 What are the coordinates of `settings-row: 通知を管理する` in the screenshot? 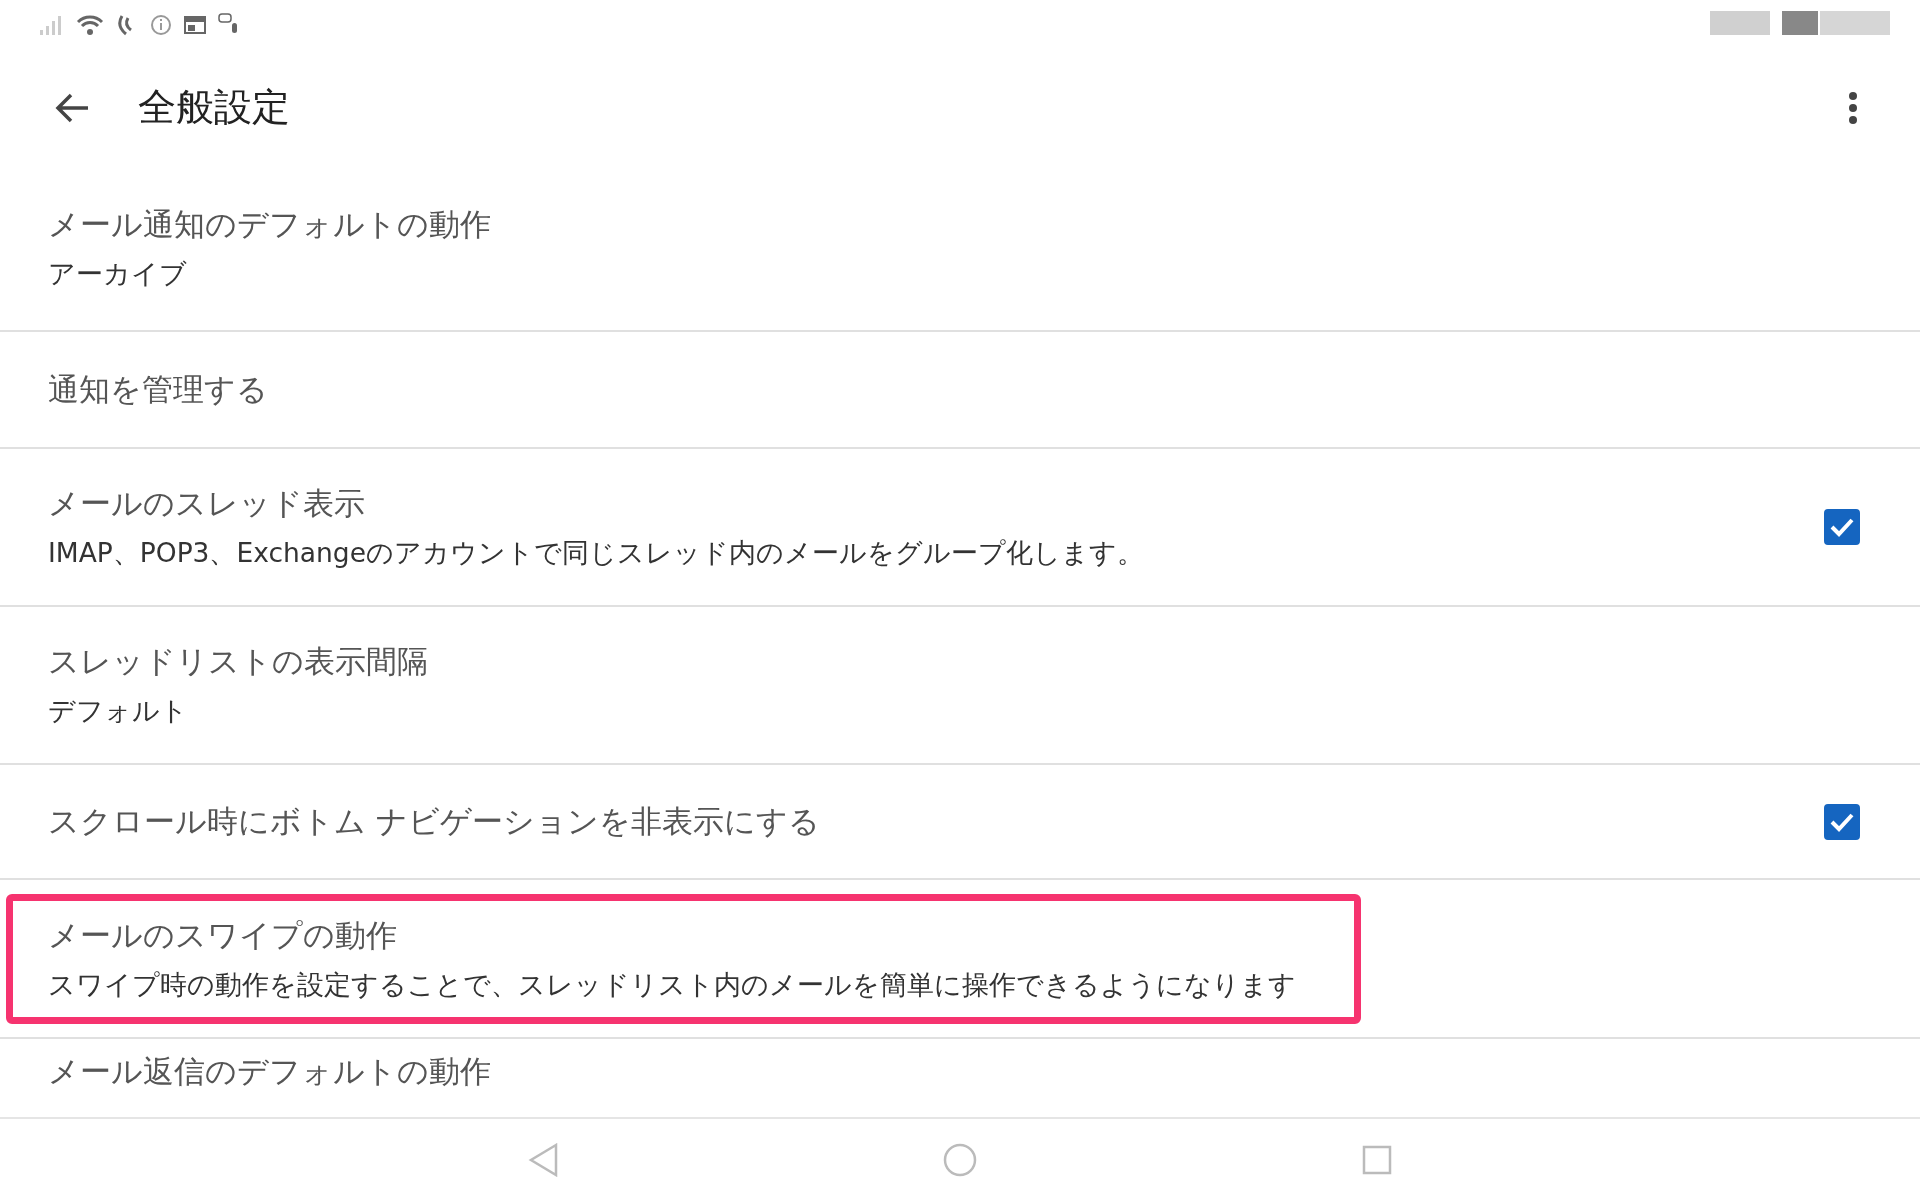 It's located at (960, 390).